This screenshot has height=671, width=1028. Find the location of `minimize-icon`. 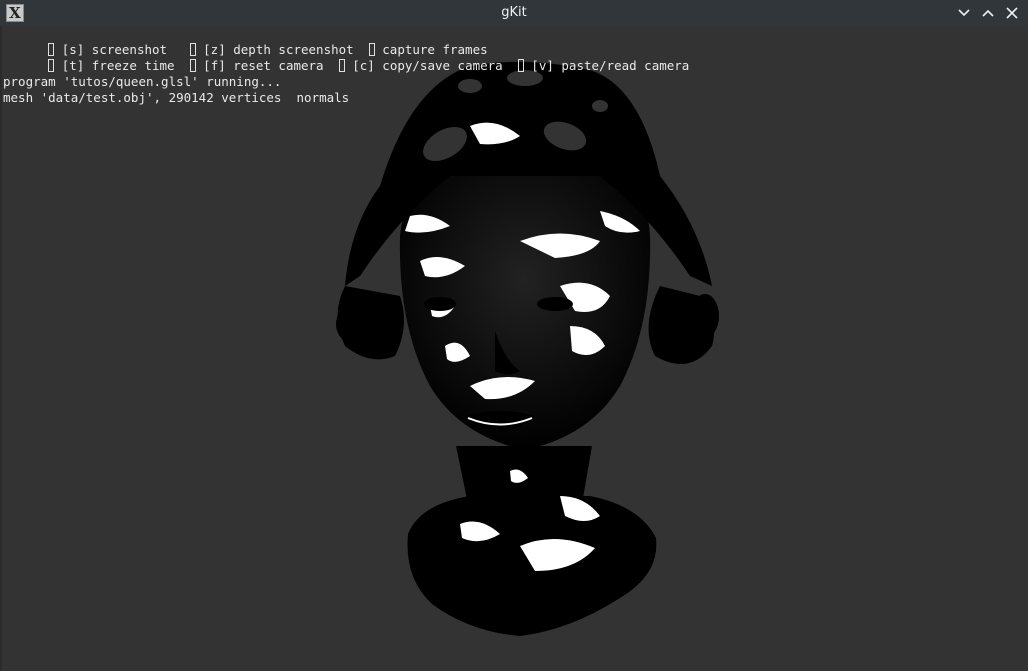

minimize-icon is located at coordinates (964, 13).